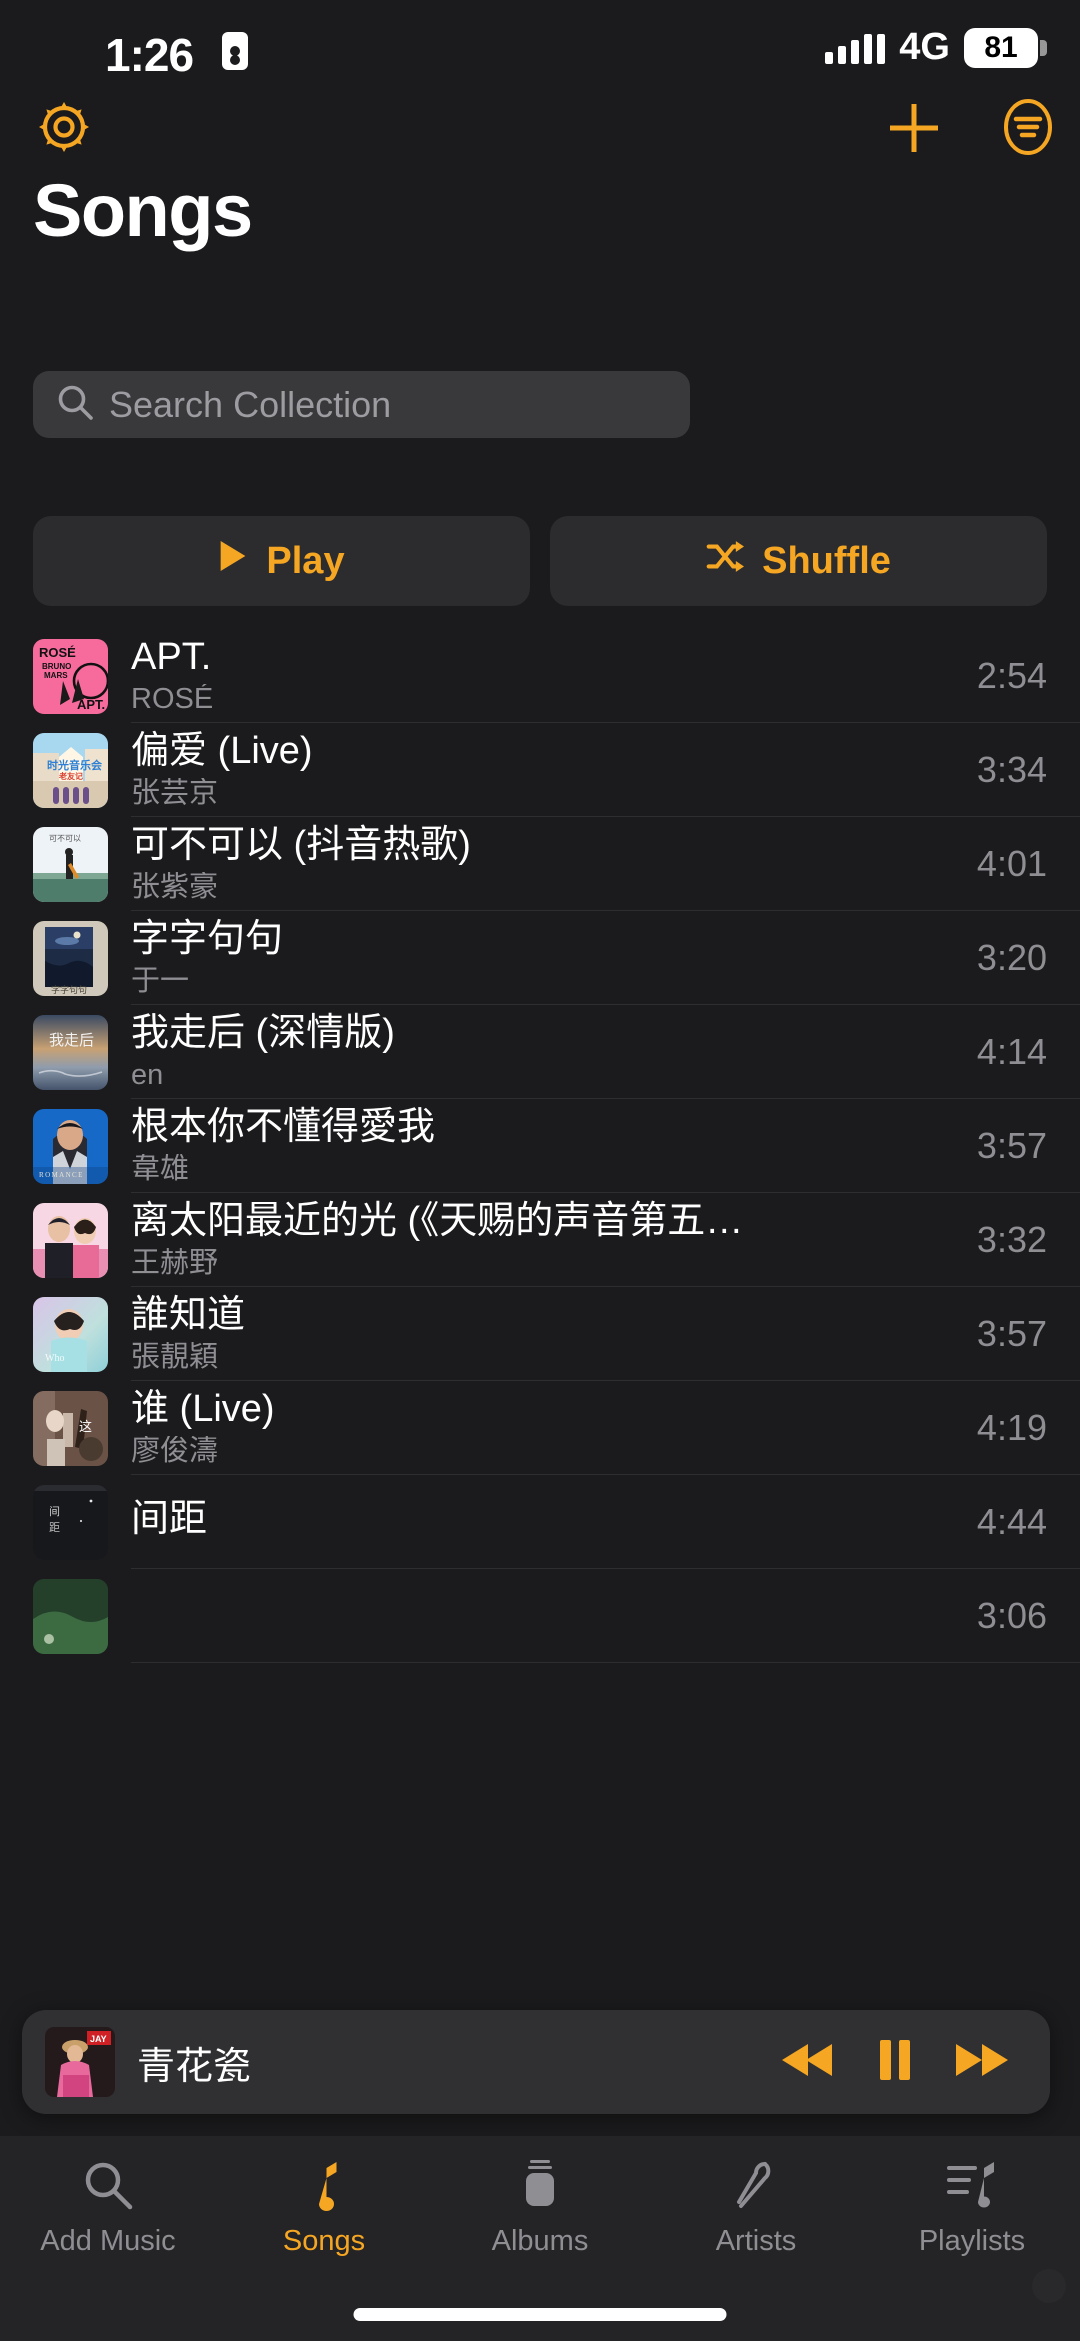 The image size is (1080, 2341). What do you see at coordinates (149, 55) in the screenshot?
I see `status-bar-time: 1:26` at bounding box center [149, 55].